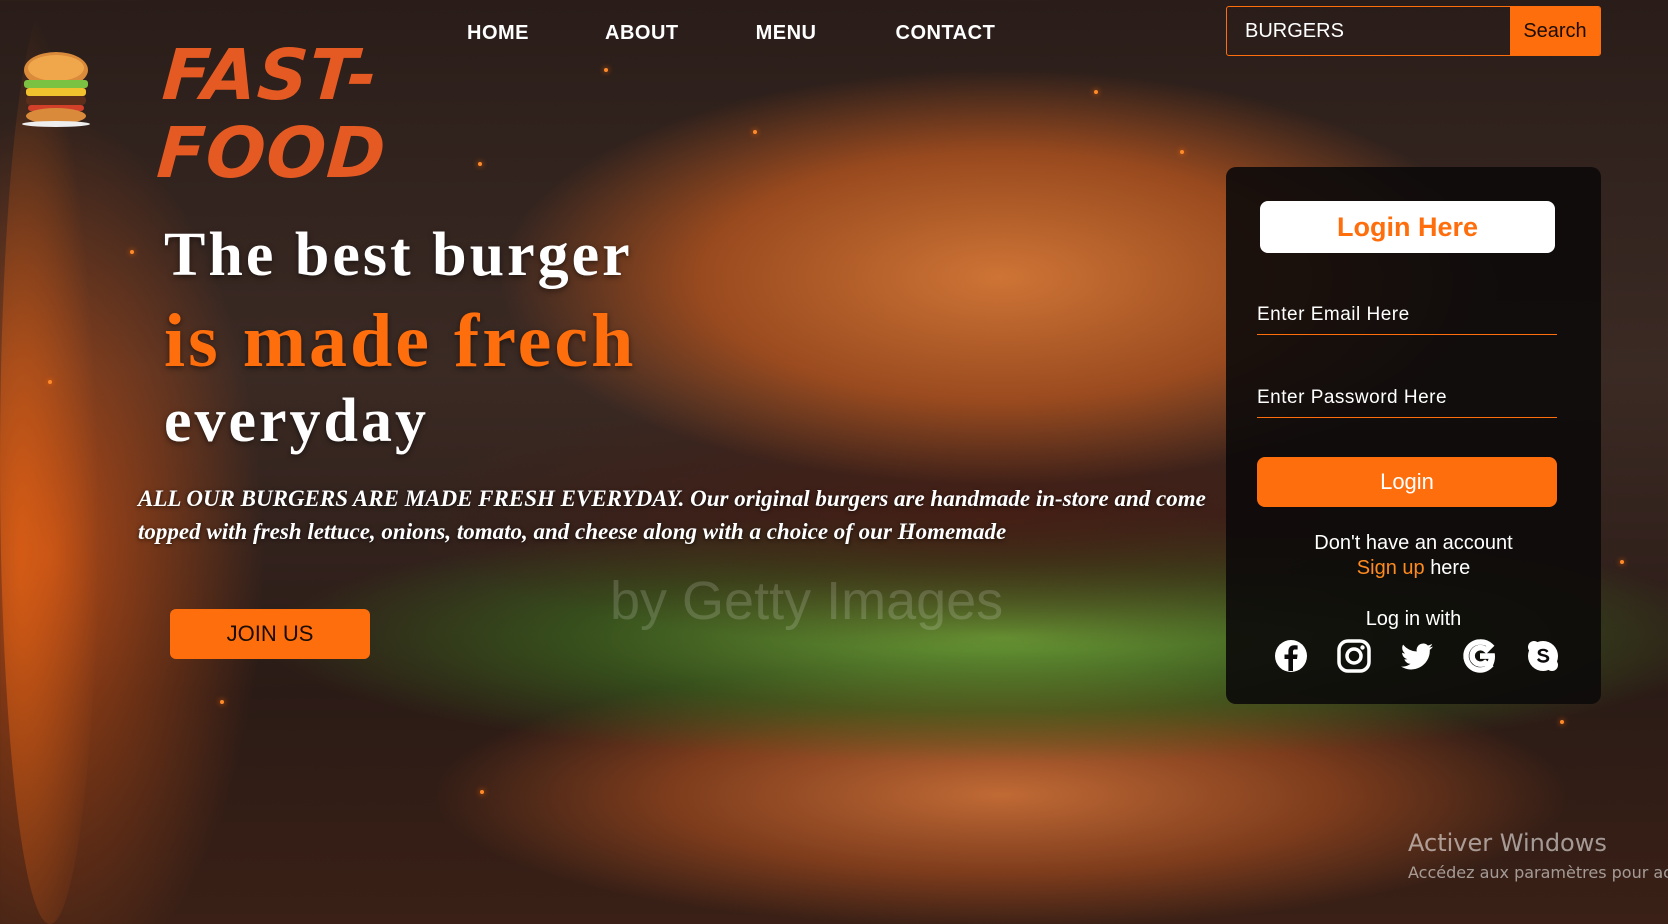  What do you see at coordinates (1391, 568) in the screenshot?
I see `signup-link: Sign up` at bounding box center [1391, 568].